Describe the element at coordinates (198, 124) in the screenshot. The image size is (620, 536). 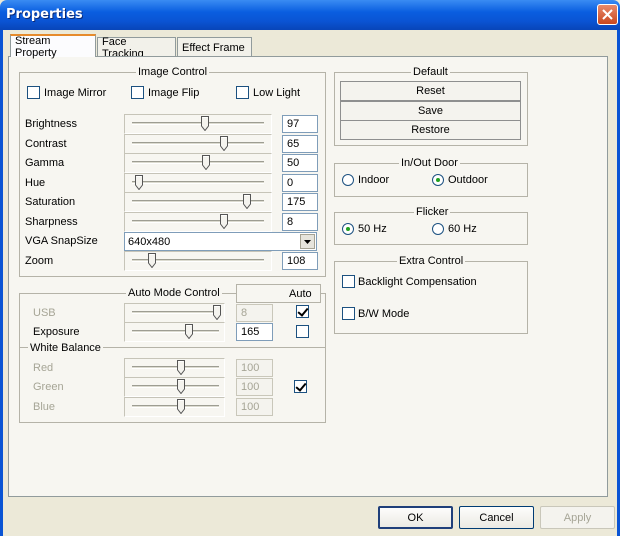
I see `brightness-slider` at that location.